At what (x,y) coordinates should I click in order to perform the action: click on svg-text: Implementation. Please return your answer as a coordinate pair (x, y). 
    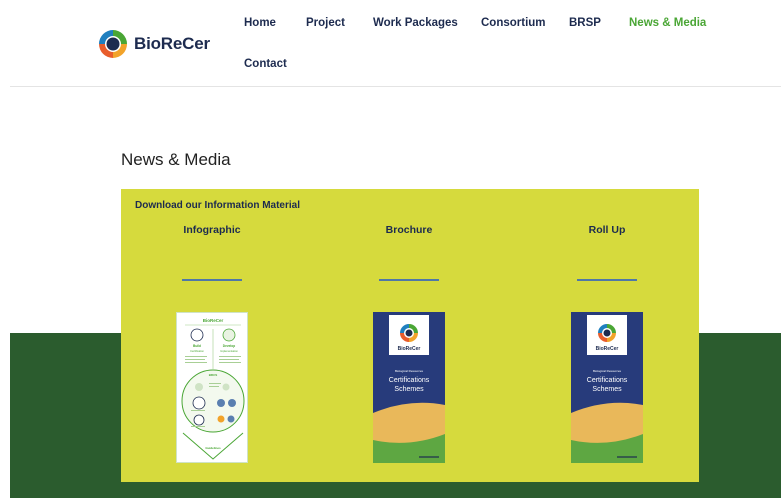
    Looking at the image, I should click on (229, 351).